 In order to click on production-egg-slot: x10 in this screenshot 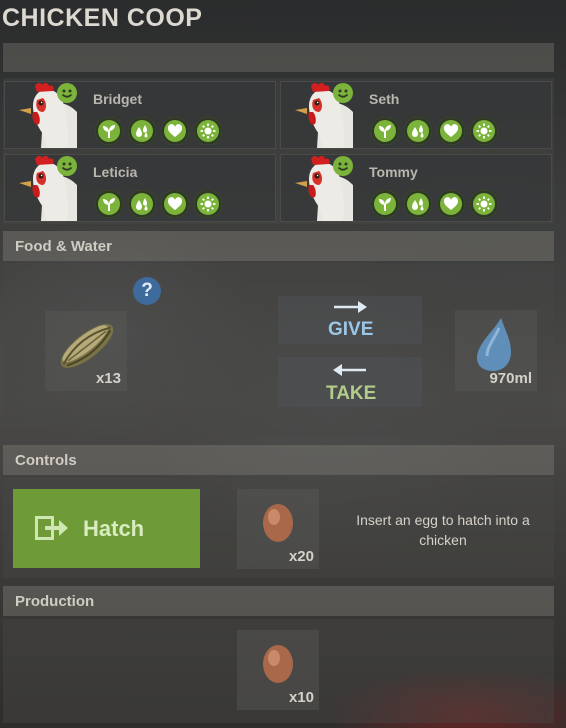, I will do `click(278, 670)`.